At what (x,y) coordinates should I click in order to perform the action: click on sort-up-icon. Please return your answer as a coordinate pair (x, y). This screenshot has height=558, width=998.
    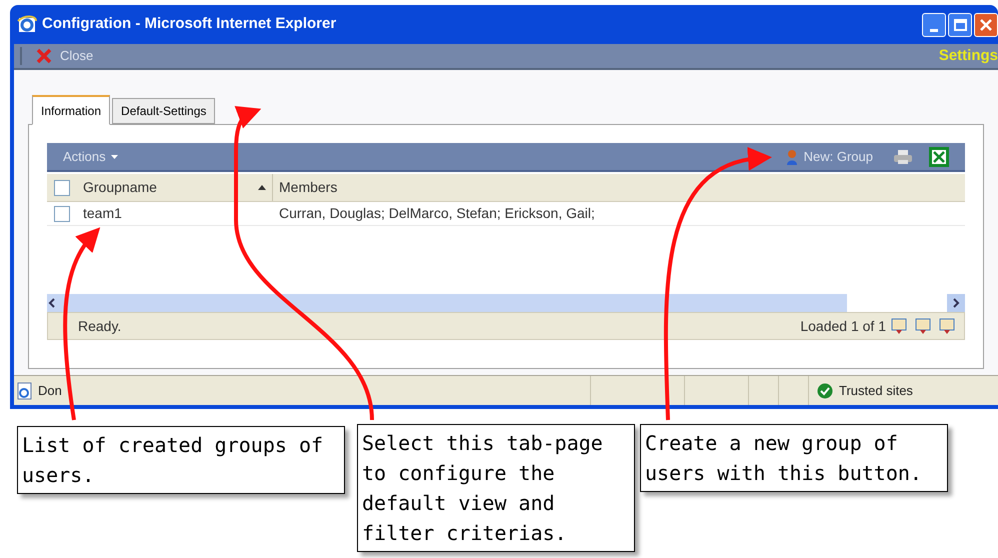
    Looking at the image, I should click on (262, 187).